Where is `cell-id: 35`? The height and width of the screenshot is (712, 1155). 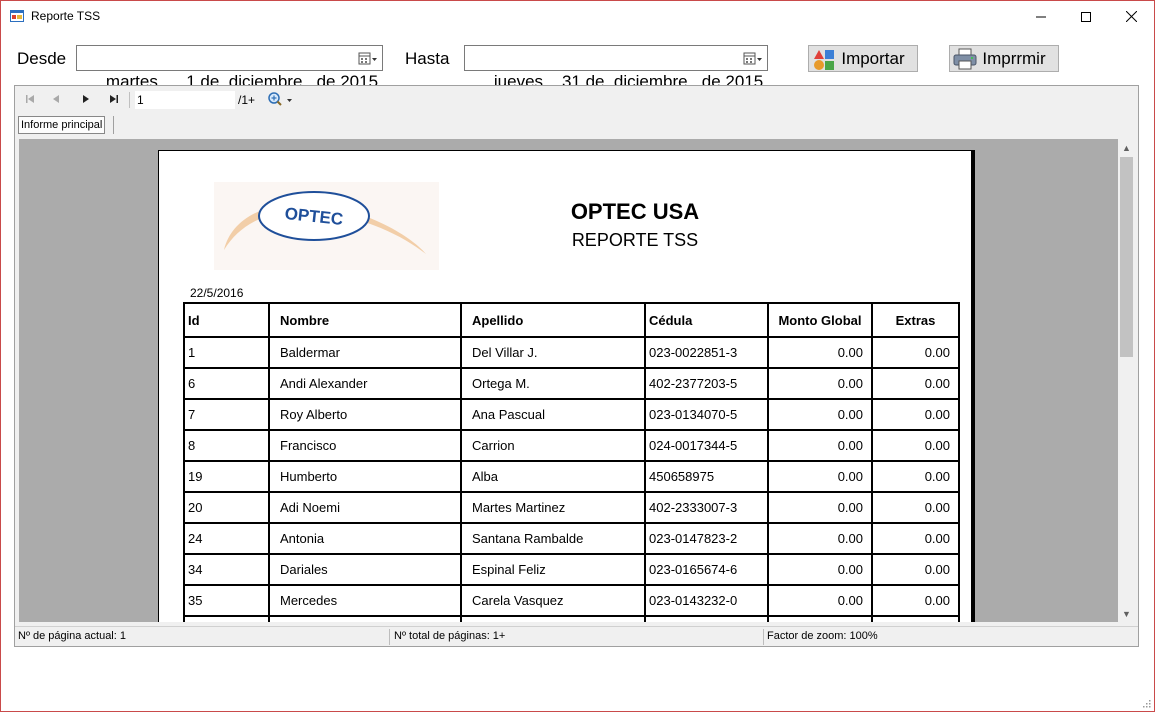 cell-id: 35 is located at coordinates (226, 600).